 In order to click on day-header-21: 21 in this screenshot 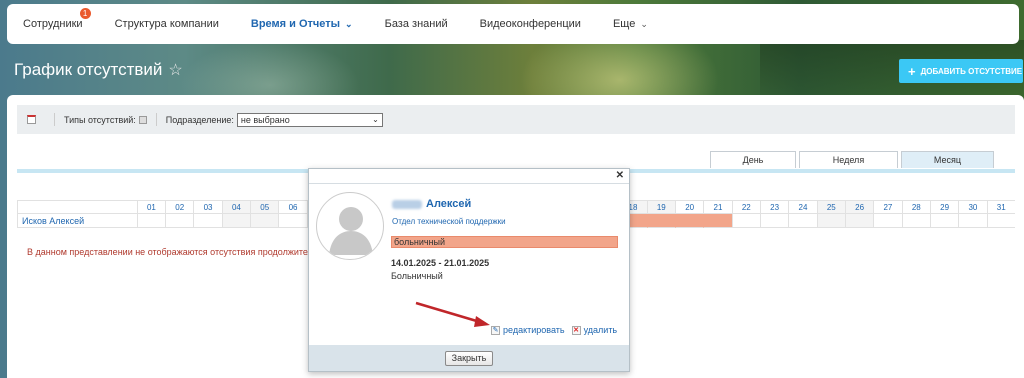, I will do `click(717, 207)`.